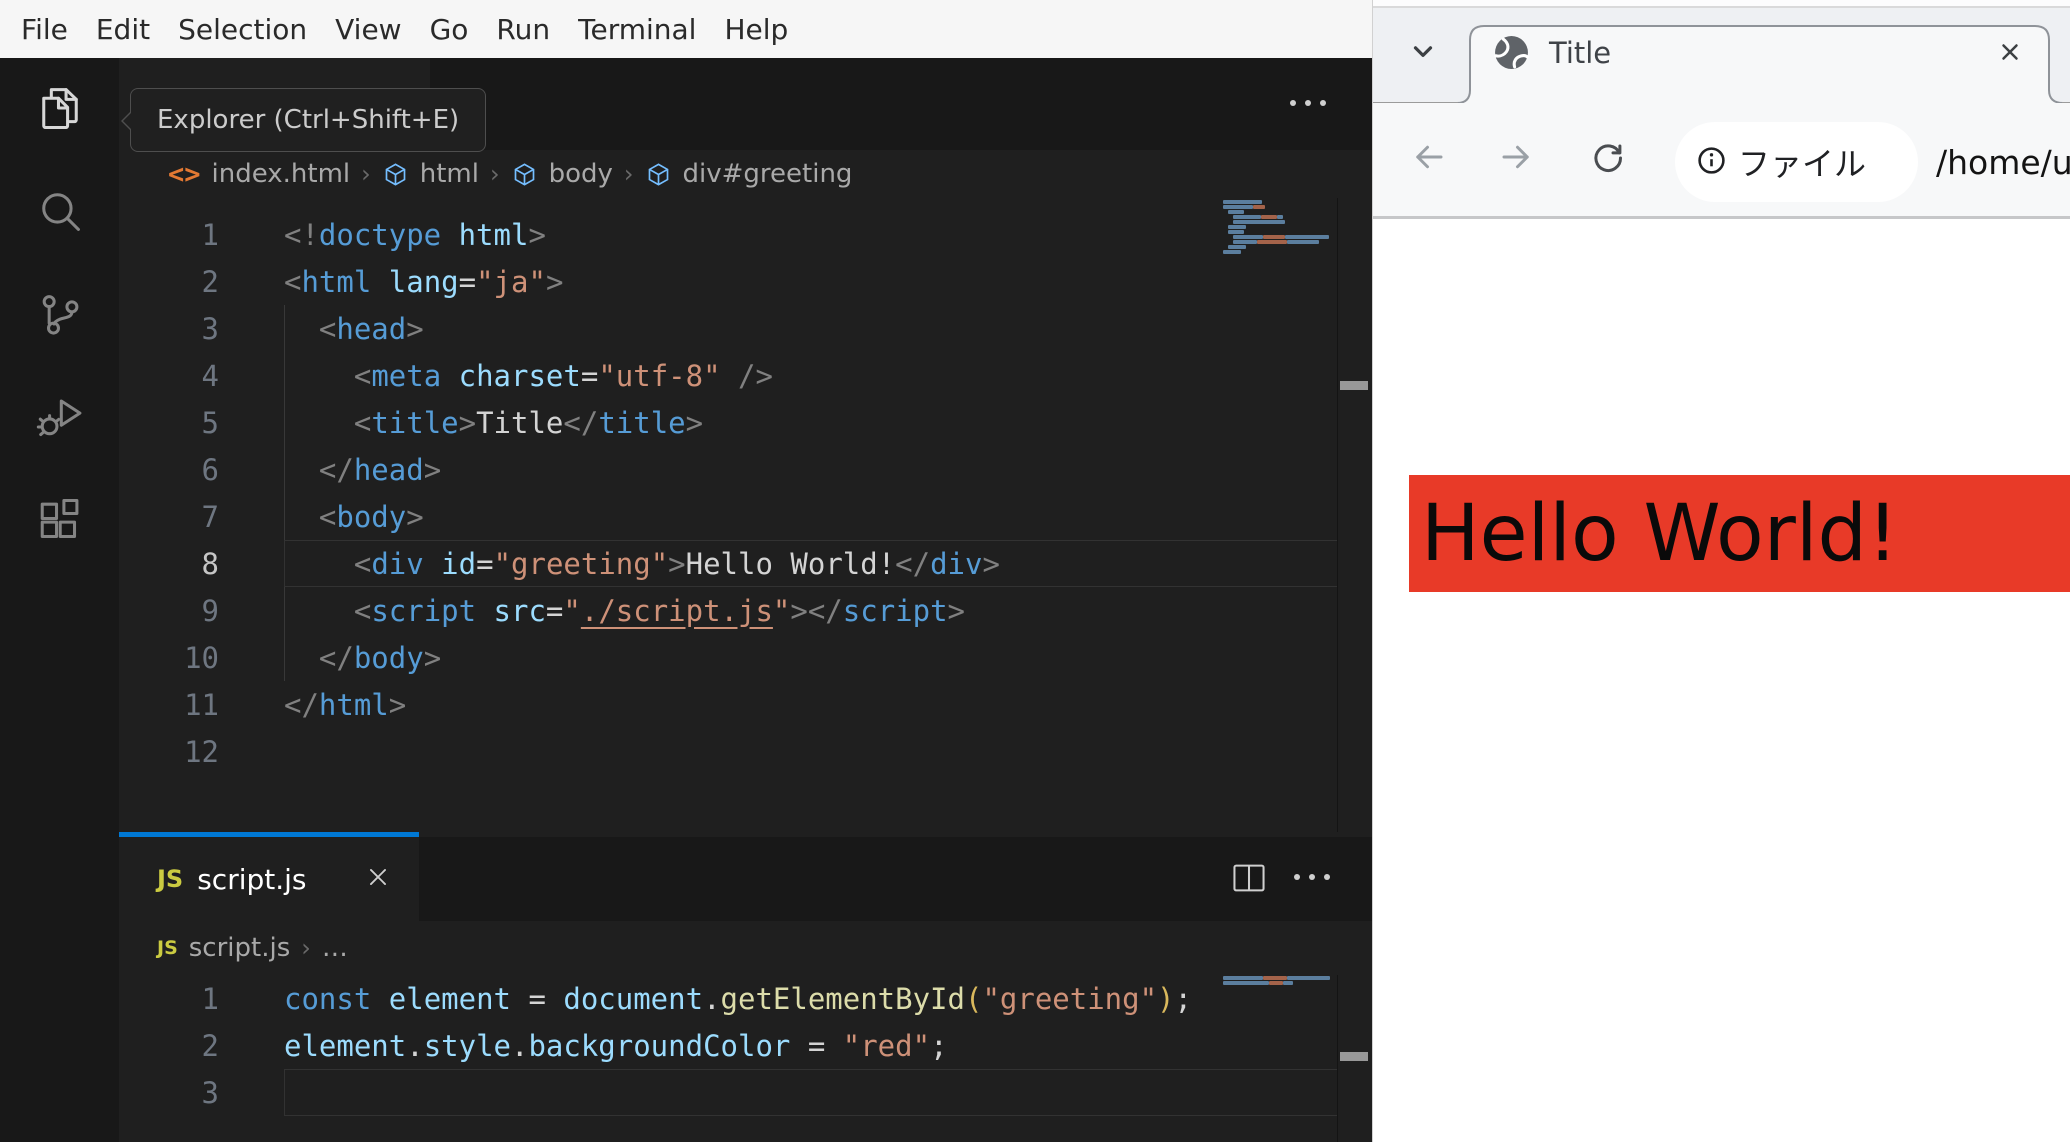 This screenshot has height=1142, width=2070. Describe the element at coordinates (1337, 1058) in the screenshot. I see `panel-minimap-border` at that location.